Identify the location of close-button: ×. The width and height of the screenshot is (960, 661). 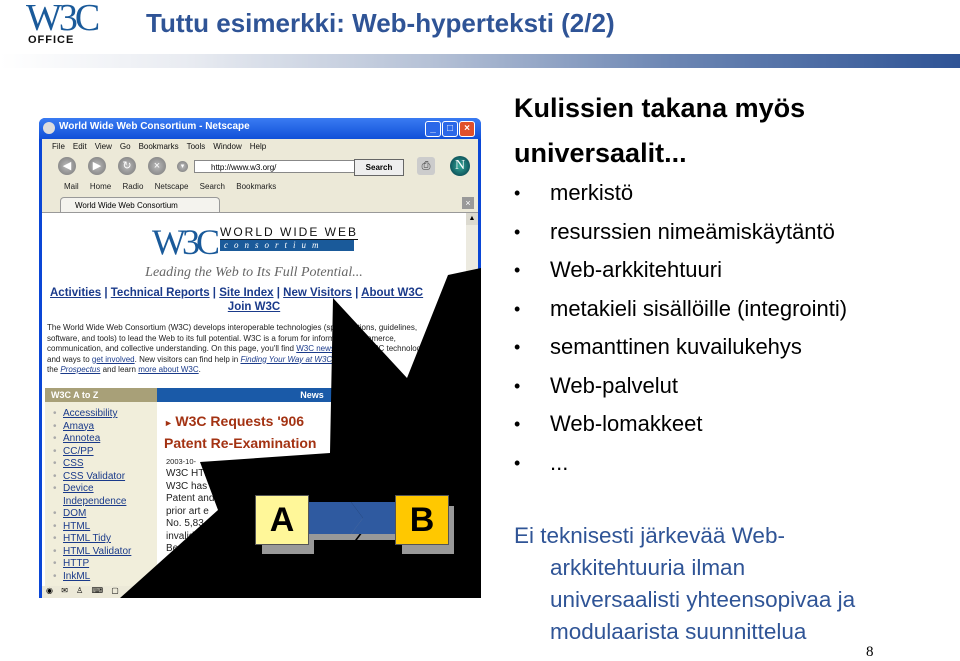
(467, 129).